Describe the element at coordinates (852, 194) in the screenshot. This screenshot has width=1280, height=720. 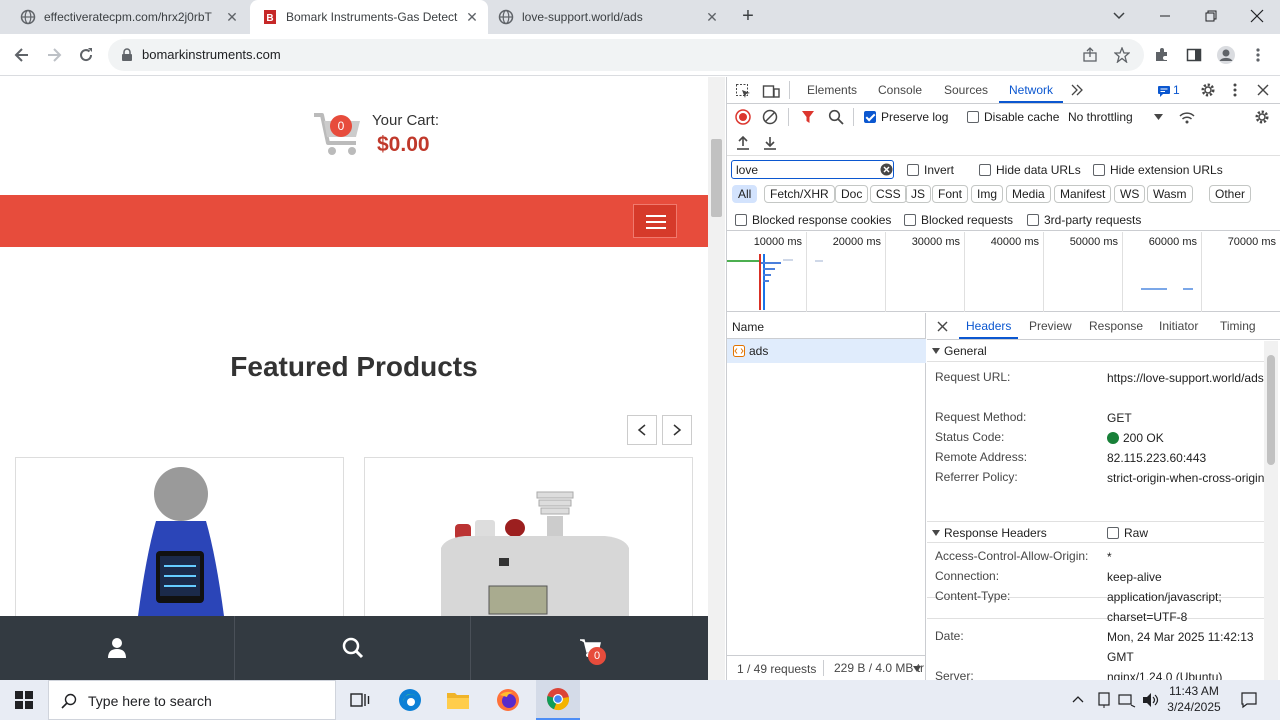
I see `type-filter-doc: Doc` at that location.